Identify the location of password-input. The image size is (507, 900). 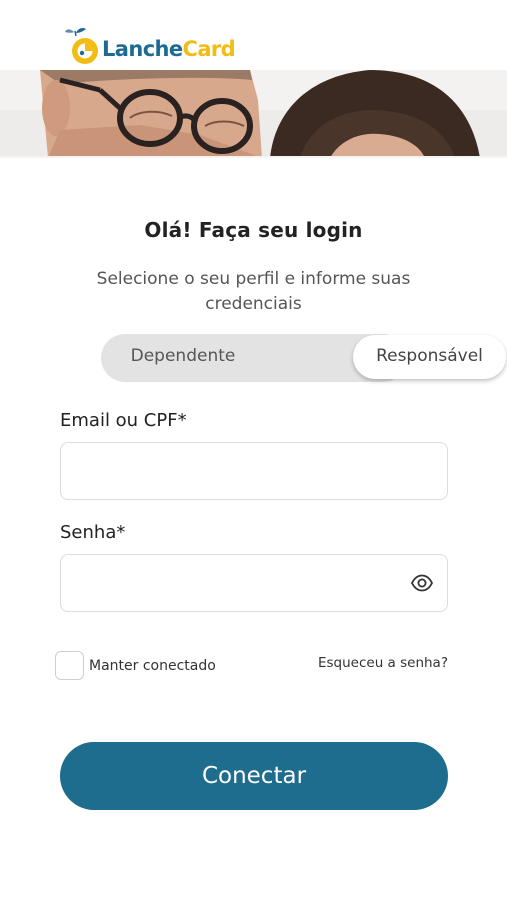
(221, 583).